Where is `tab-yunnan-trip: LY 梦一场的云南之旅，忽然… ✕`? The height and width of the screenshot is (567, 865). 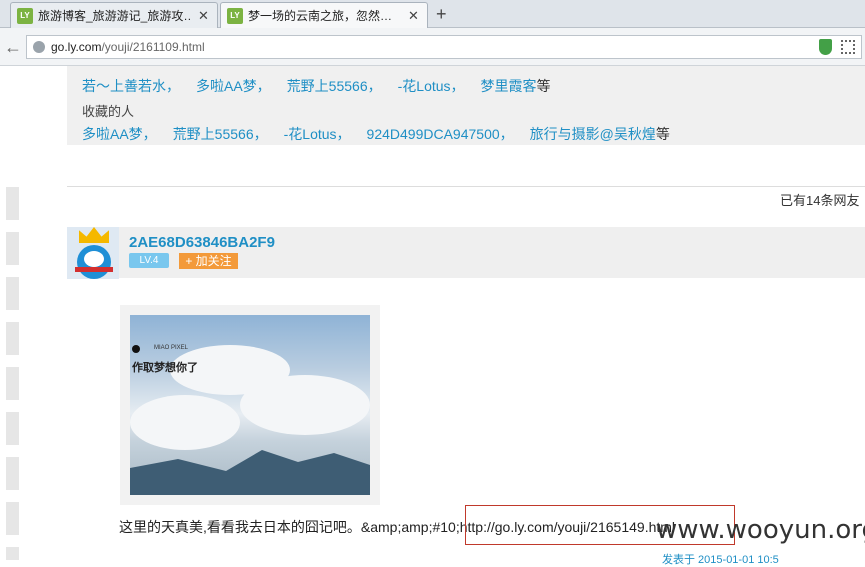
tab-yunnan-trip: LY 梦一场的云南之旅，忽然… ✕ is located at coordinates (324, 15).